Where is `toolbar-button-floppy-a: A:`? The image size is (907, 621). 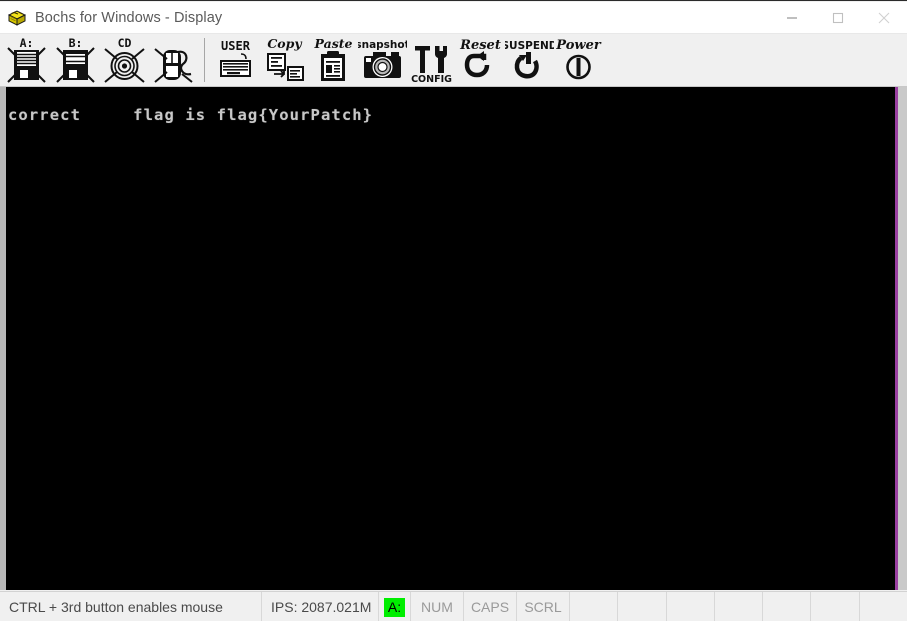 toolbar-button-floppy-a: A: is located at coordinates (26, 60).